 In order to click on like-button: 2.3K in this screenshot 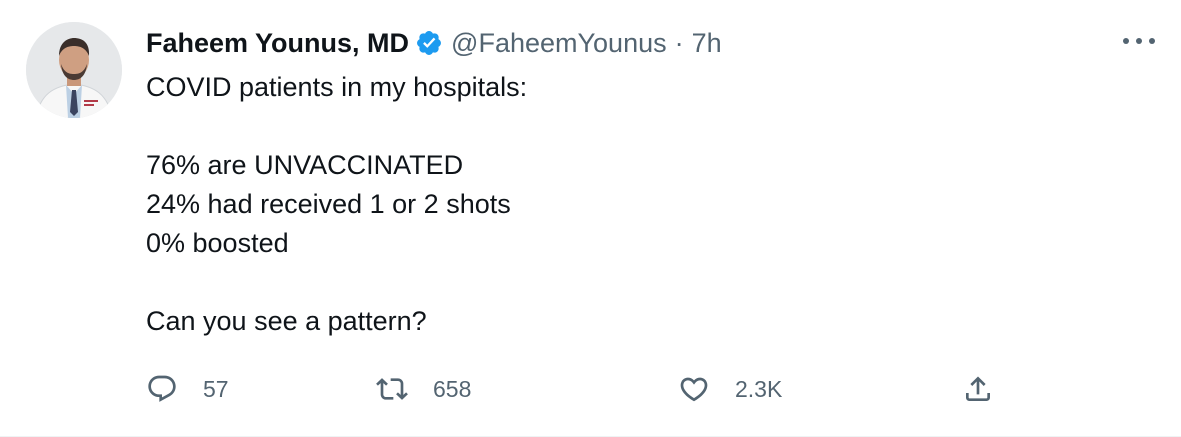, I will do `click(730, 389)`.